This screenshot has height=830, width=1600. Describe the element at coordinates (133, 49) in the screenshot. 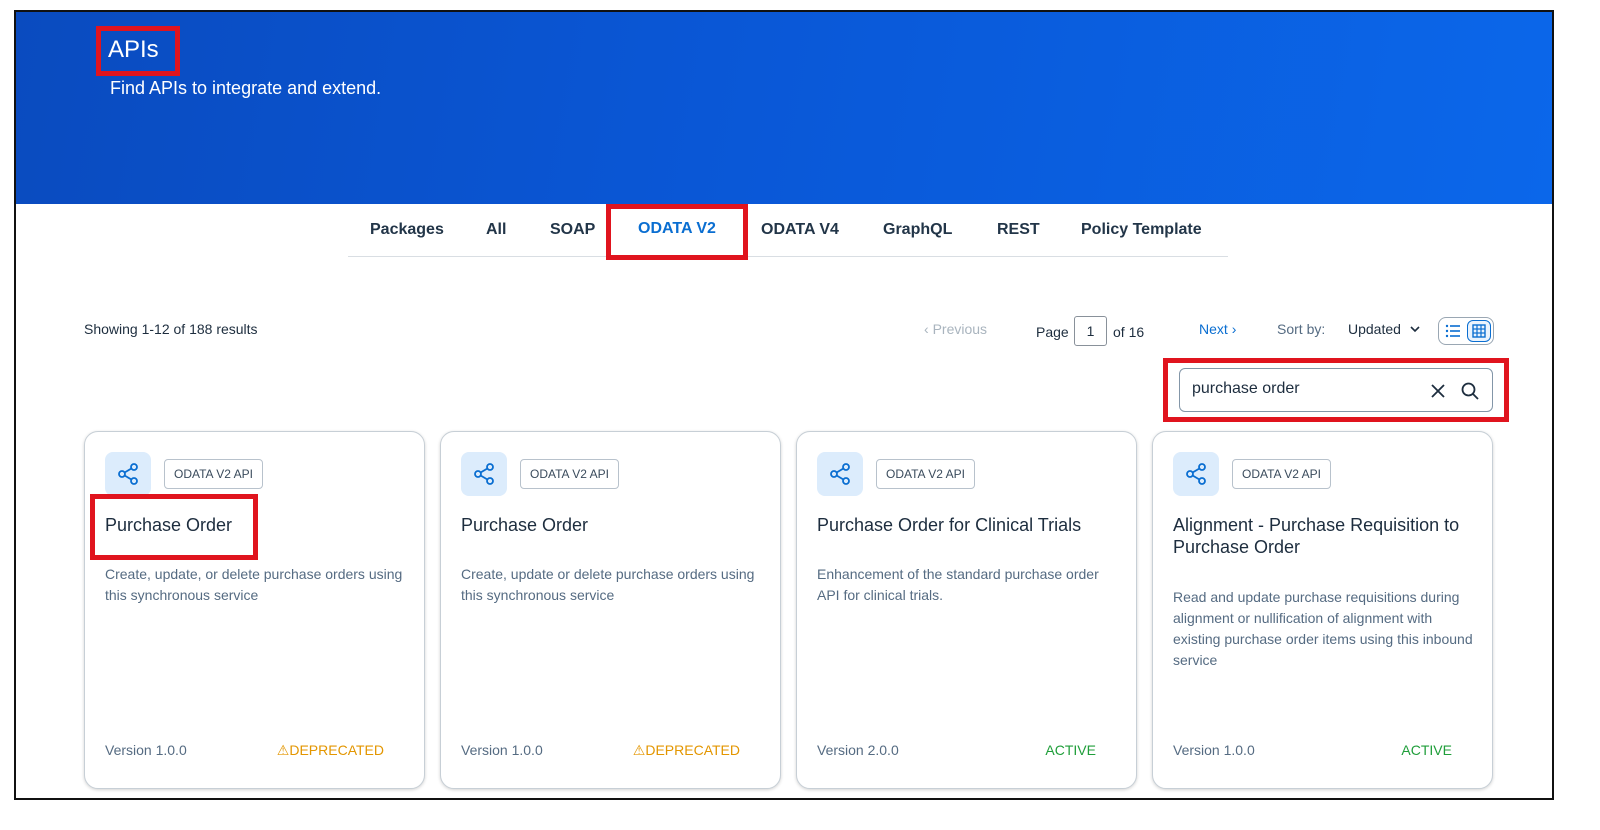

I see `page-title: APIs` at that location.